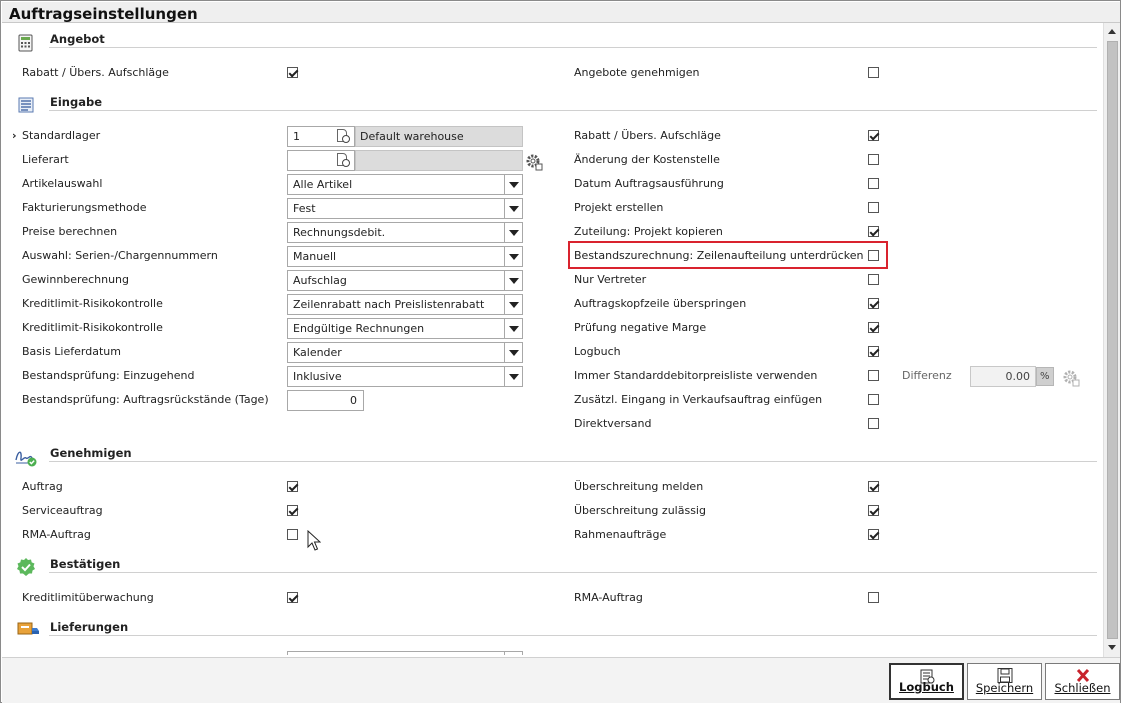  Describe the element at coordinates (292, 72) in the screenshot. I see `checkbox-angebot-rabatt` at that location.